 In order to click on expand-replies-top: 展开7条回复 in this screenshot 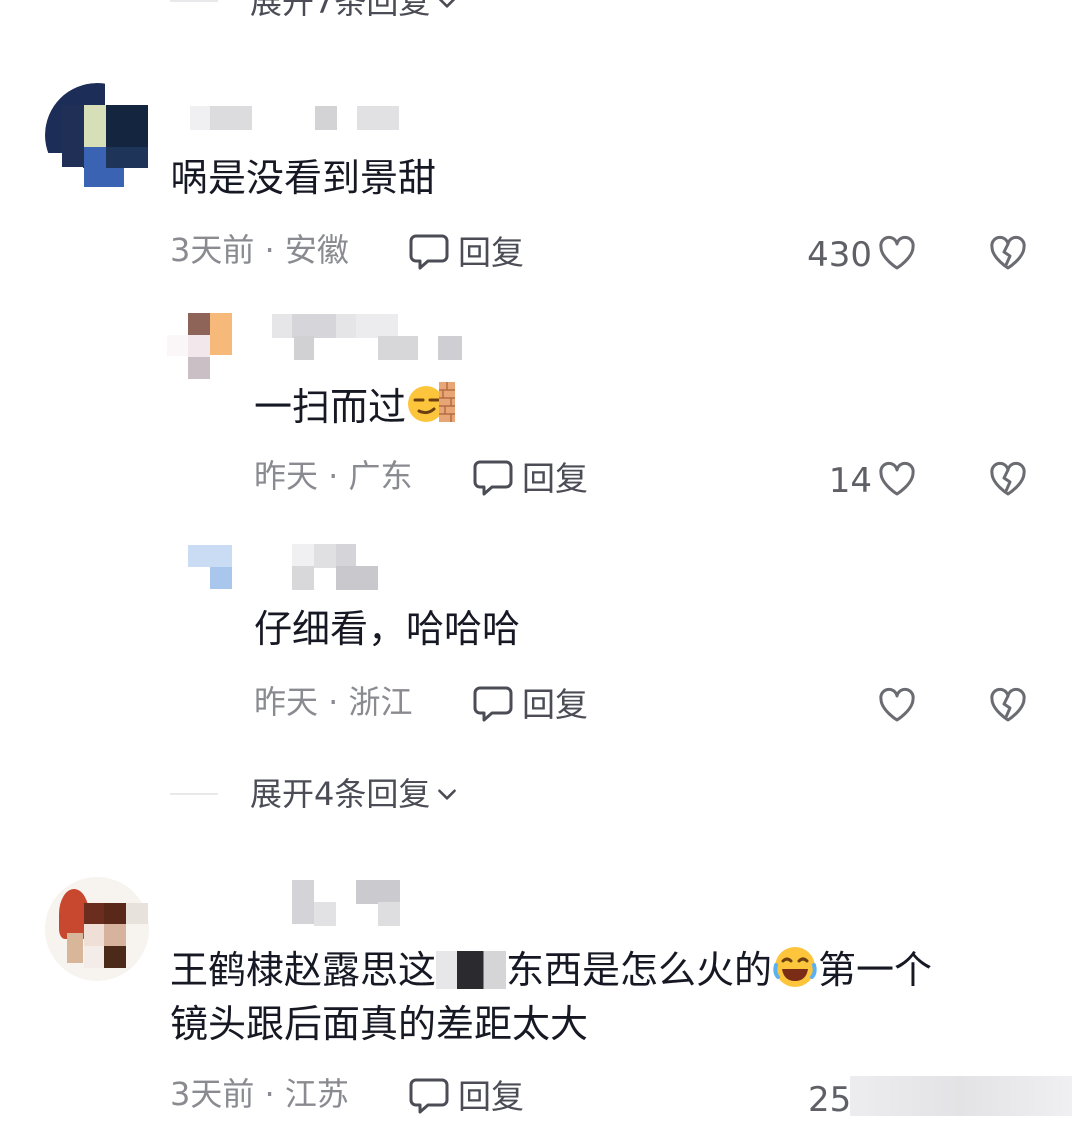, I will do `click(355, 9)`.